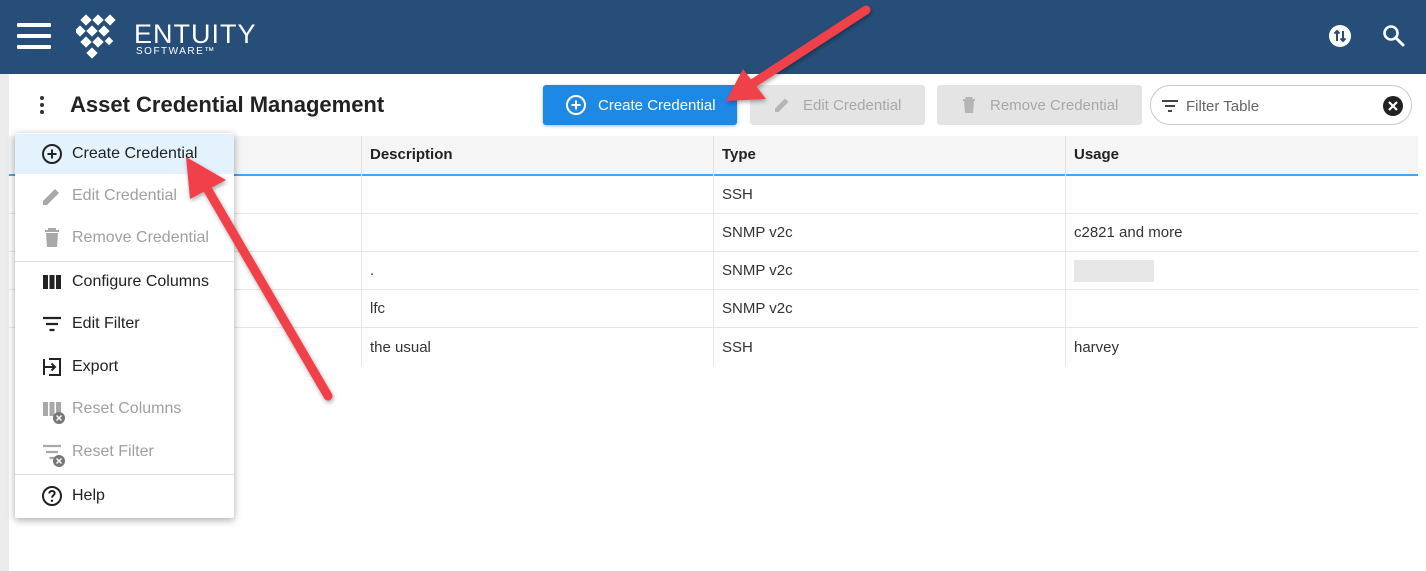 This screenshot has height=571, width=1426. Describe the element at coordinates (124, 474) in the screenshot. I see `menu-divider` at that location.